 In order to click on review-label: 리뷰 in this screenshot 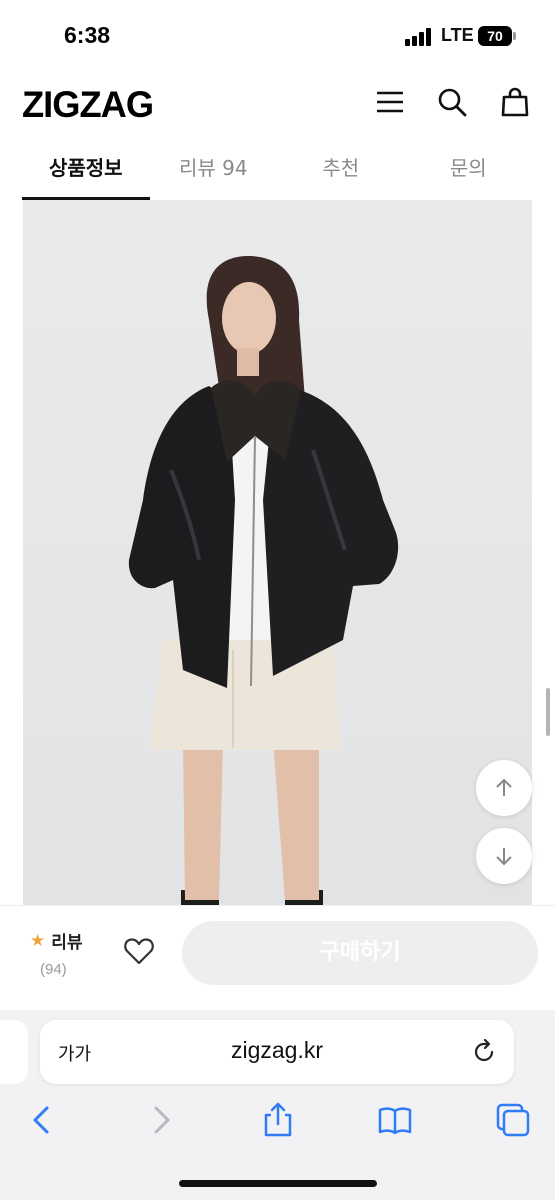, I will do `click(67, 943)`.